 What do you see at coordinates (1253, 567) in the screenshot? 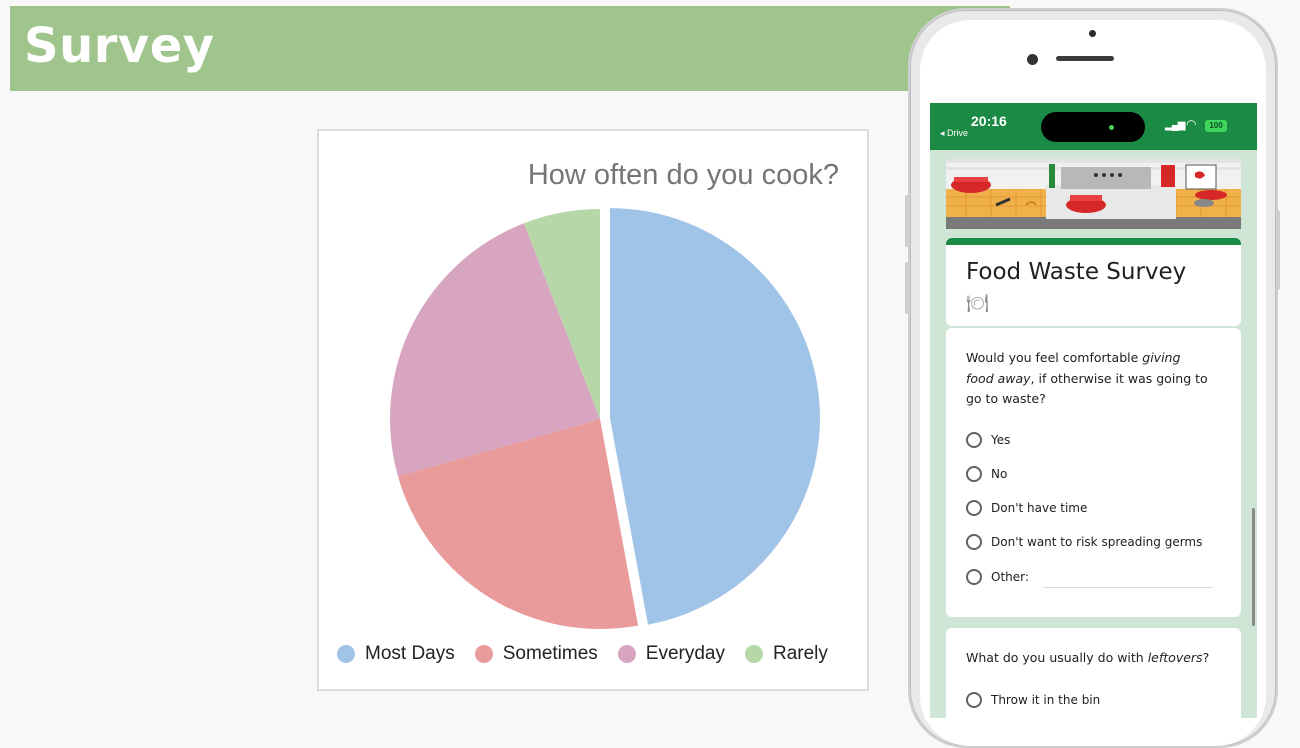
I see `scrollbar` at bounding box center [1253, 567].